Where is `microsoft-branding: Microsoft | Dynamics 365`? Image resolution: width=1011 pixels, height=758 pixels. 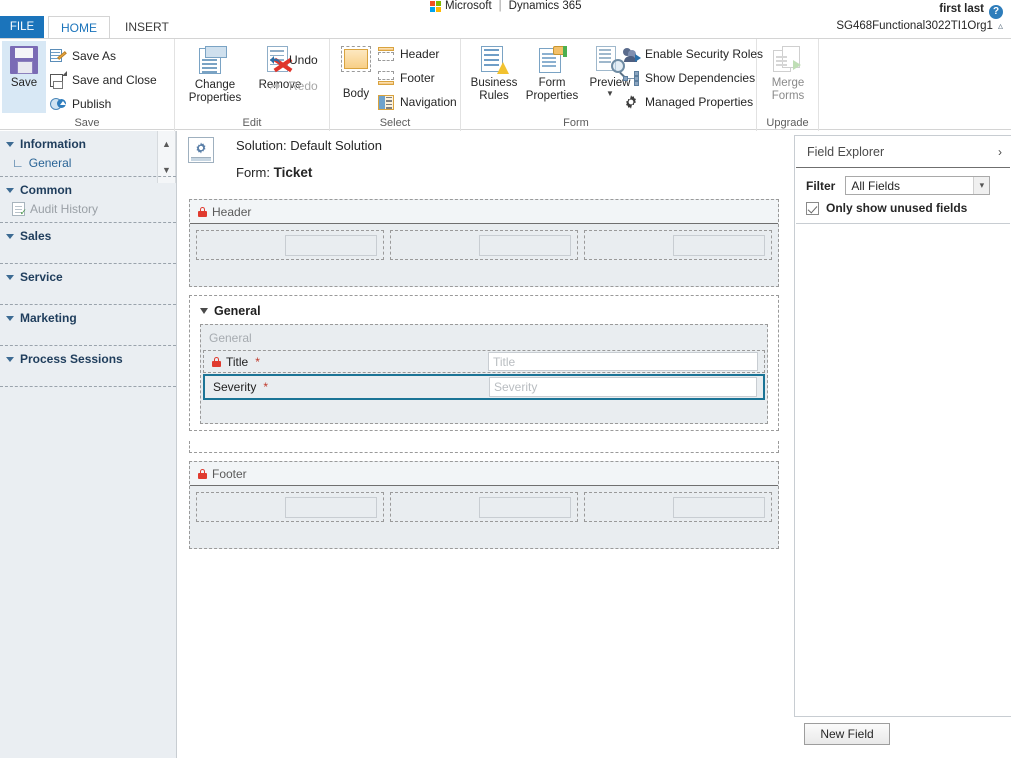
microsoft-branding: Microsoft | Dynamics 365 is located at coordinates (506, 6).